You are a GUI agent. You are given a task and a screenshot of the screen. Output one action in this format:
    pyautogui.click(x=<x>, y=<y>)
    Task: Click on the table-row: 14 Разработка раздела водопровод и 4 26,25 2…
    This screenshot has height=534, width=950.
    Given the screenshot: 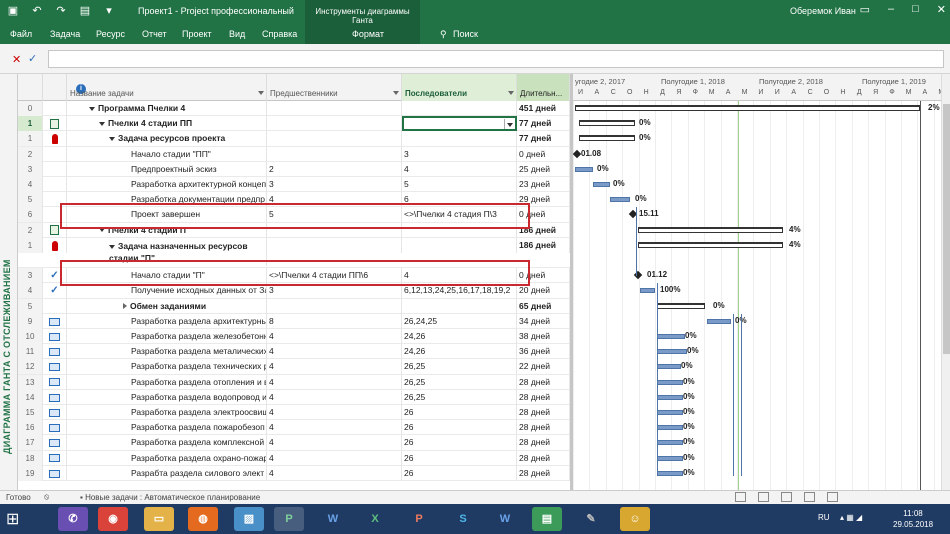 What is the action you would take?
    pyautogui.click(x=294, y=397)
    